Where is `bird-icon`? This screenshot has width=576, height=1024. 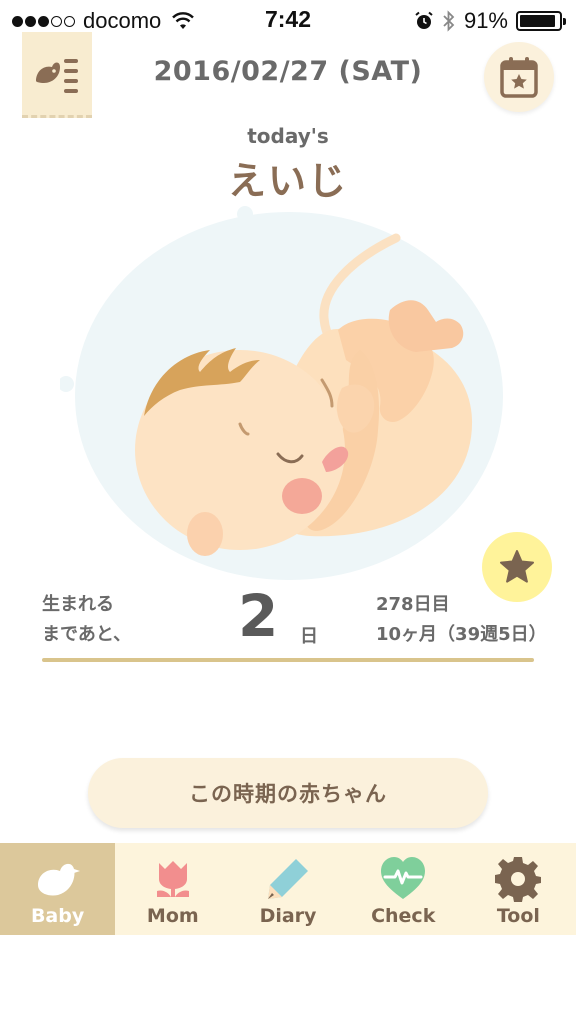 bird-icon is located at coordinates (58, 879).